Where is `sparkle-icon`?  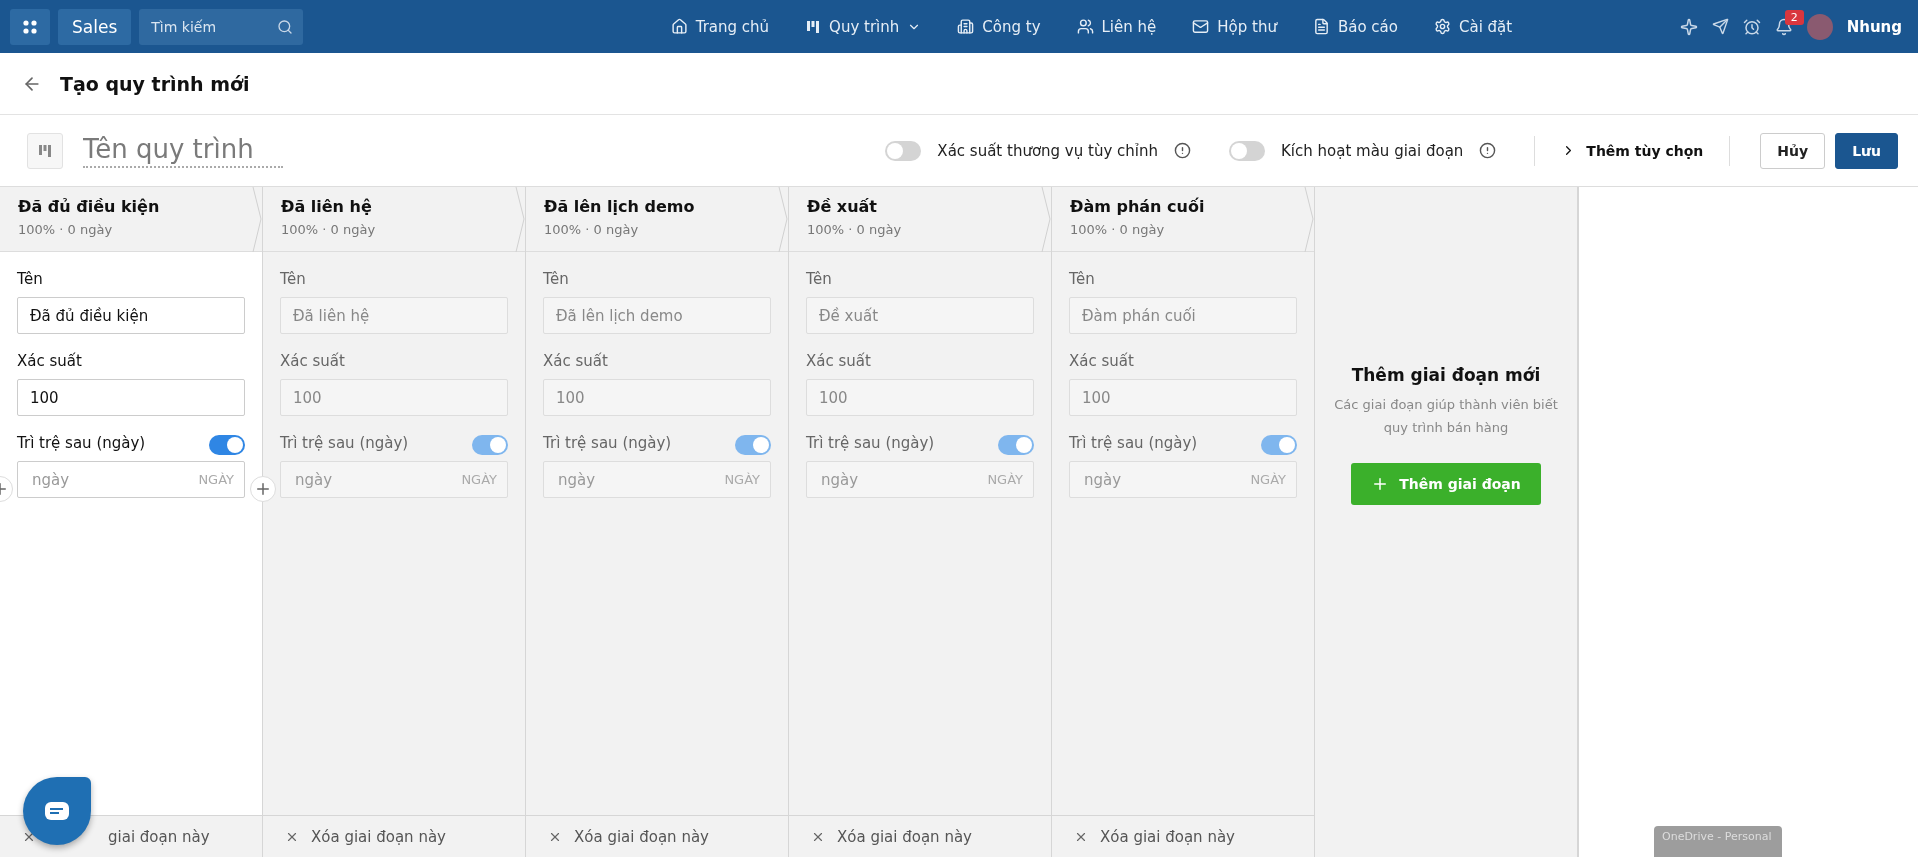 sparkle-icon is located at coordinates (1688, 26).